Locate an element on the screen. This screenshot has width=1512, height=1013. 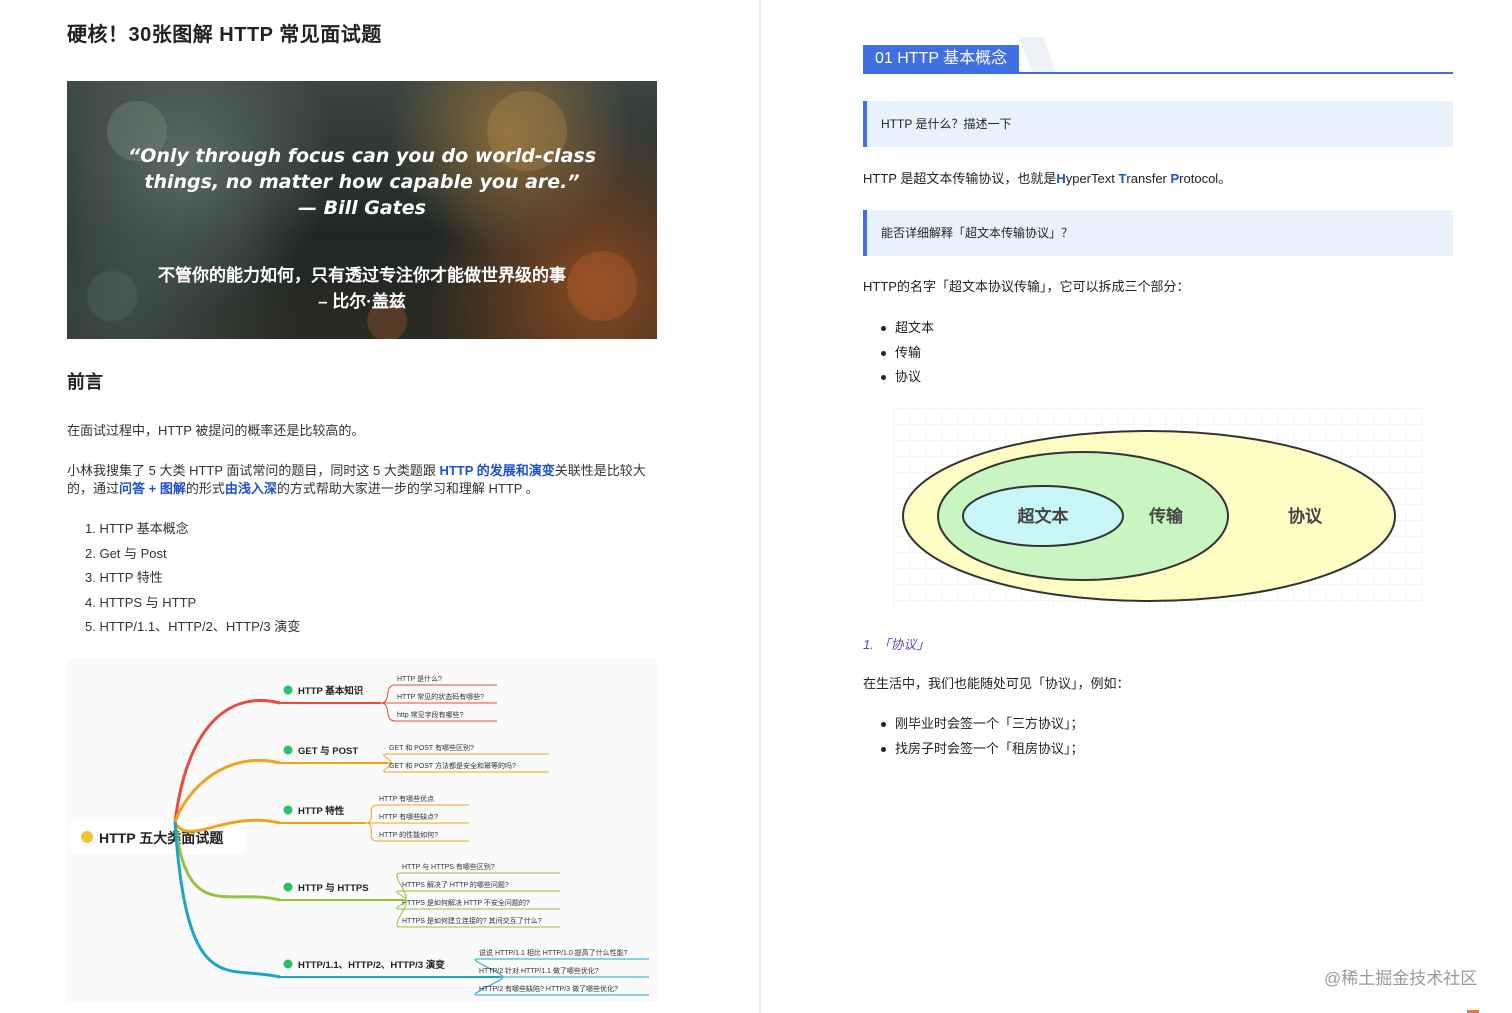
section-tag: 01 HTTP 基本概念 is located at coordinates (941, 59).